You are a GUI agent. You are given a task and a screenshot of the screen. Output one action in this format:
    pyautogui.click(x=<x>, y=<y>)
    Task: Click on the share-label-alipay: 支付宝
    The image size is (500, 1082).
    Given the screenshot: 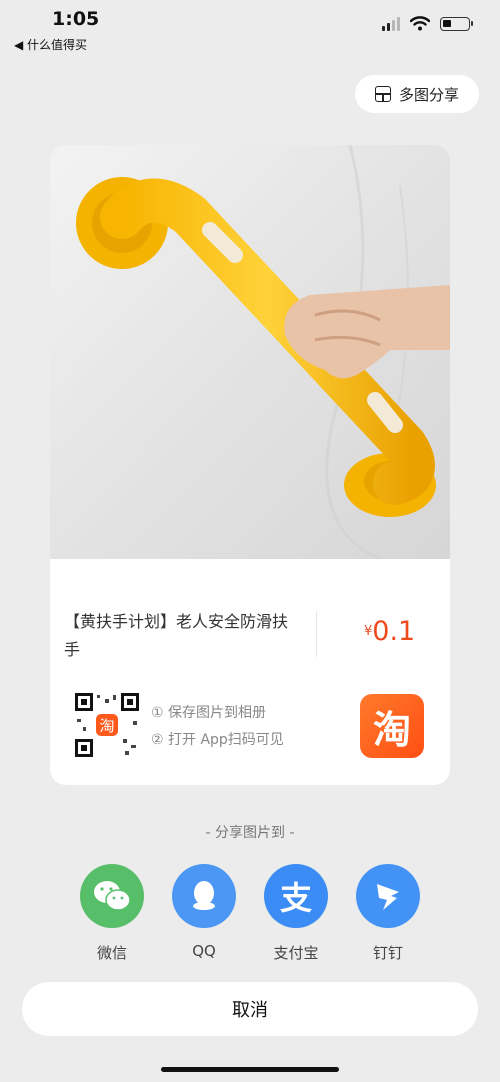 What is the action you would take?
    pyautogui.click(x=296, y=953)
    